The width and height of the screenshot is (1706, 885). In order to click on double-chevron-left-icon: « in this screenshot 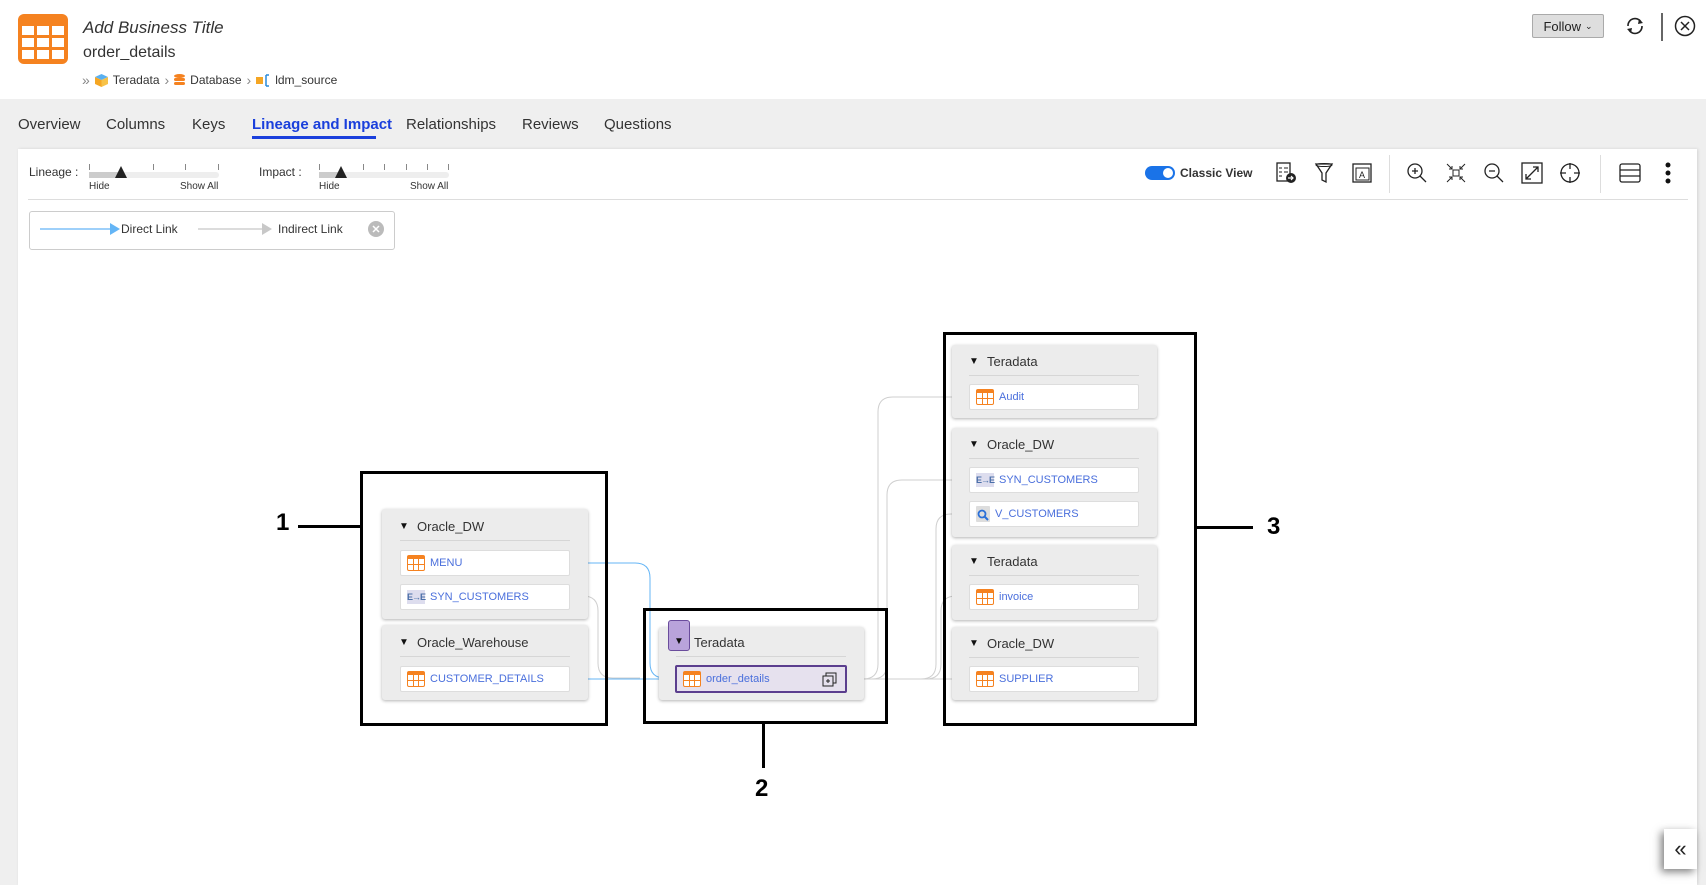, I will do `click(1680, 848)`.